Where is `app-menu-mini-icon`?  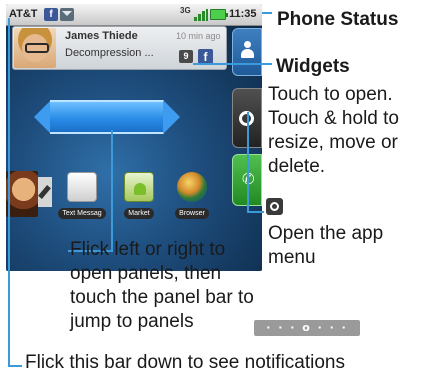
app-menu-mini-icon is located at coordinates (274, 206).